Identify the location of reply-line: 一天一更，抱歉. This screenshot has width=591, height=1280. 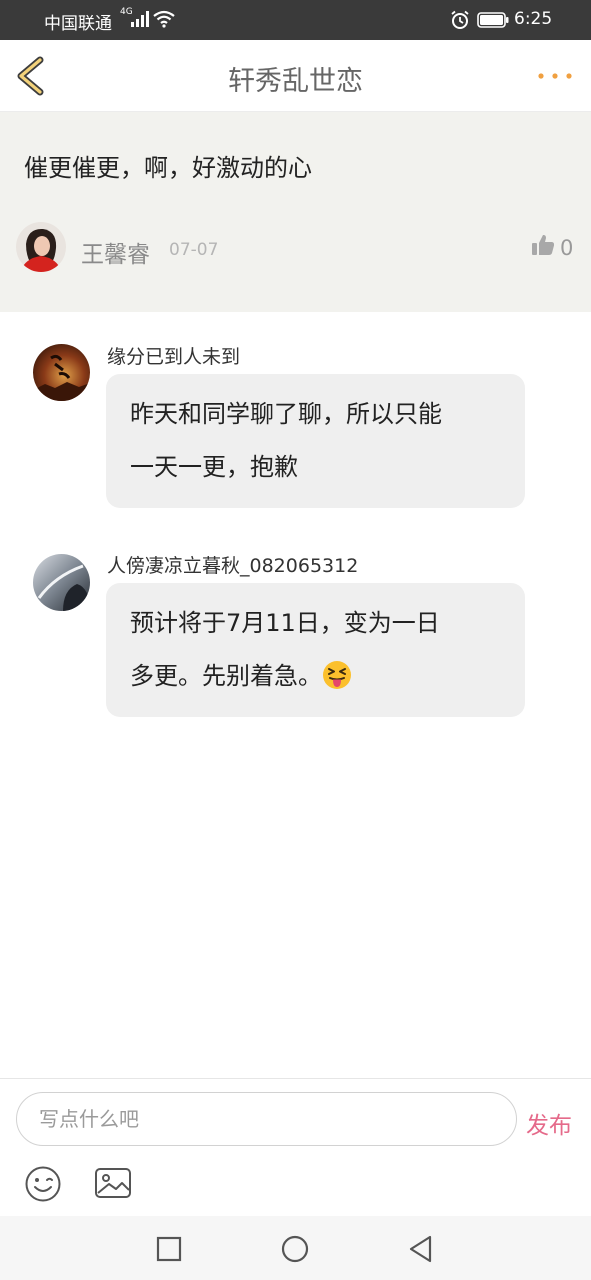
(214, 467).